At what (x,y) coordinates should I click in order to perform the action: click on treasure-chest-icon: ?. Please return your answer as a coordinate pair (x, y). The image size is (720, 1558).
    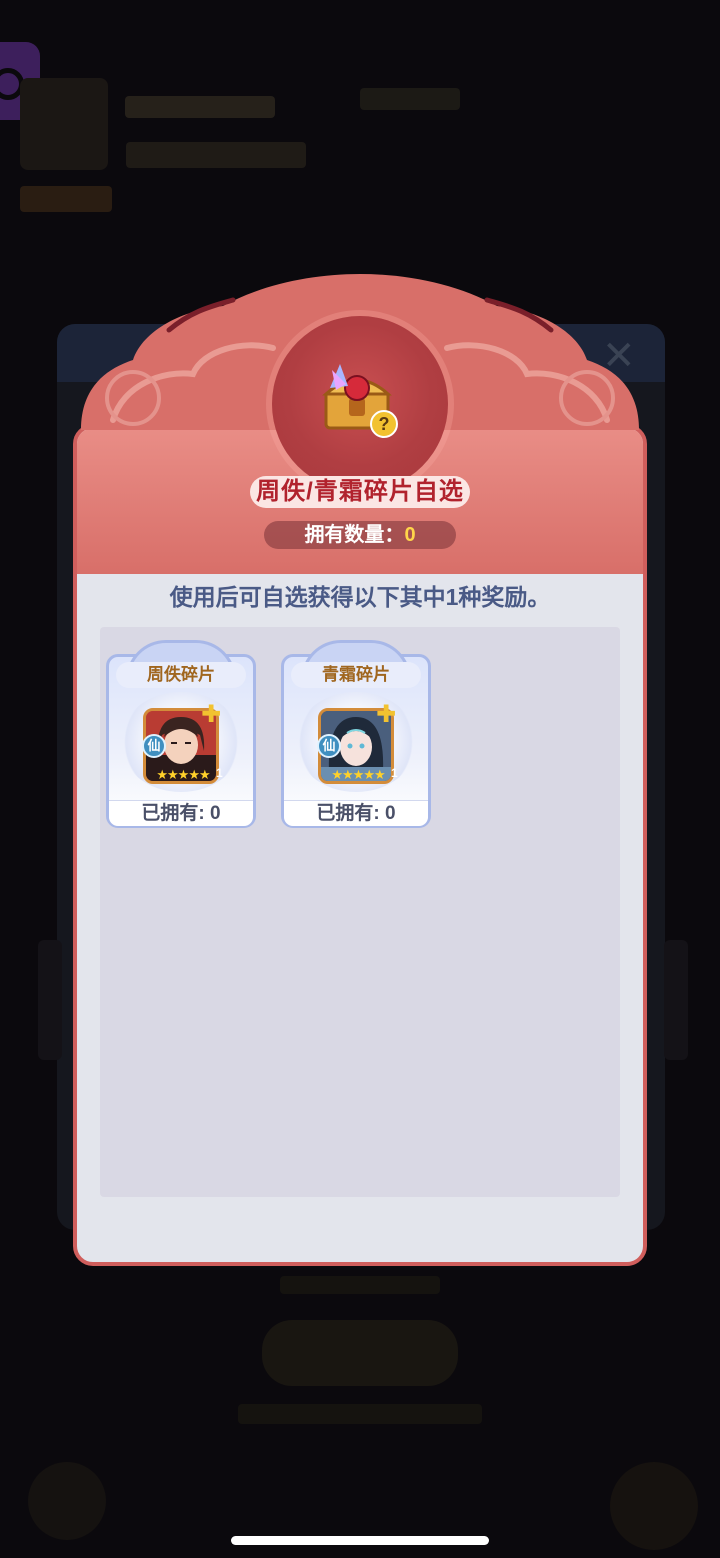
    Looking at the image, I should click on (360, 401).